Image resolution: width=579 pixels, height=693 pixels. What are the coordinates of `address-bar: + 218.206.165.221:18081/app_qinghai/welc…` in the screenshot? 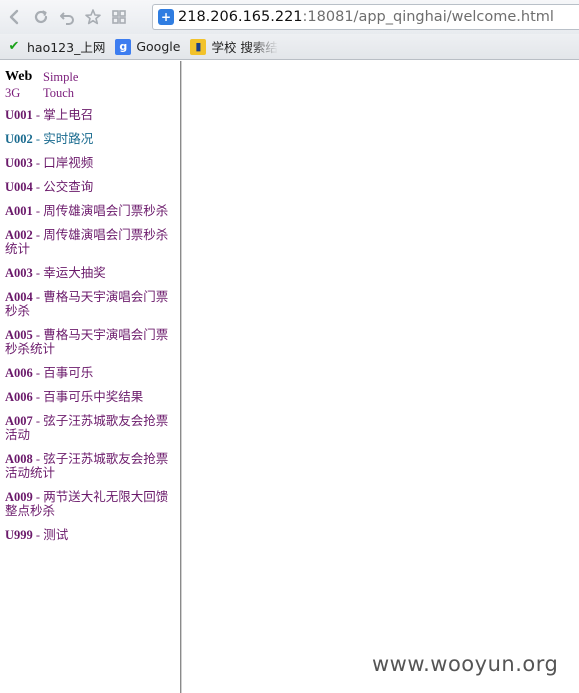 It's located at (365, 17).